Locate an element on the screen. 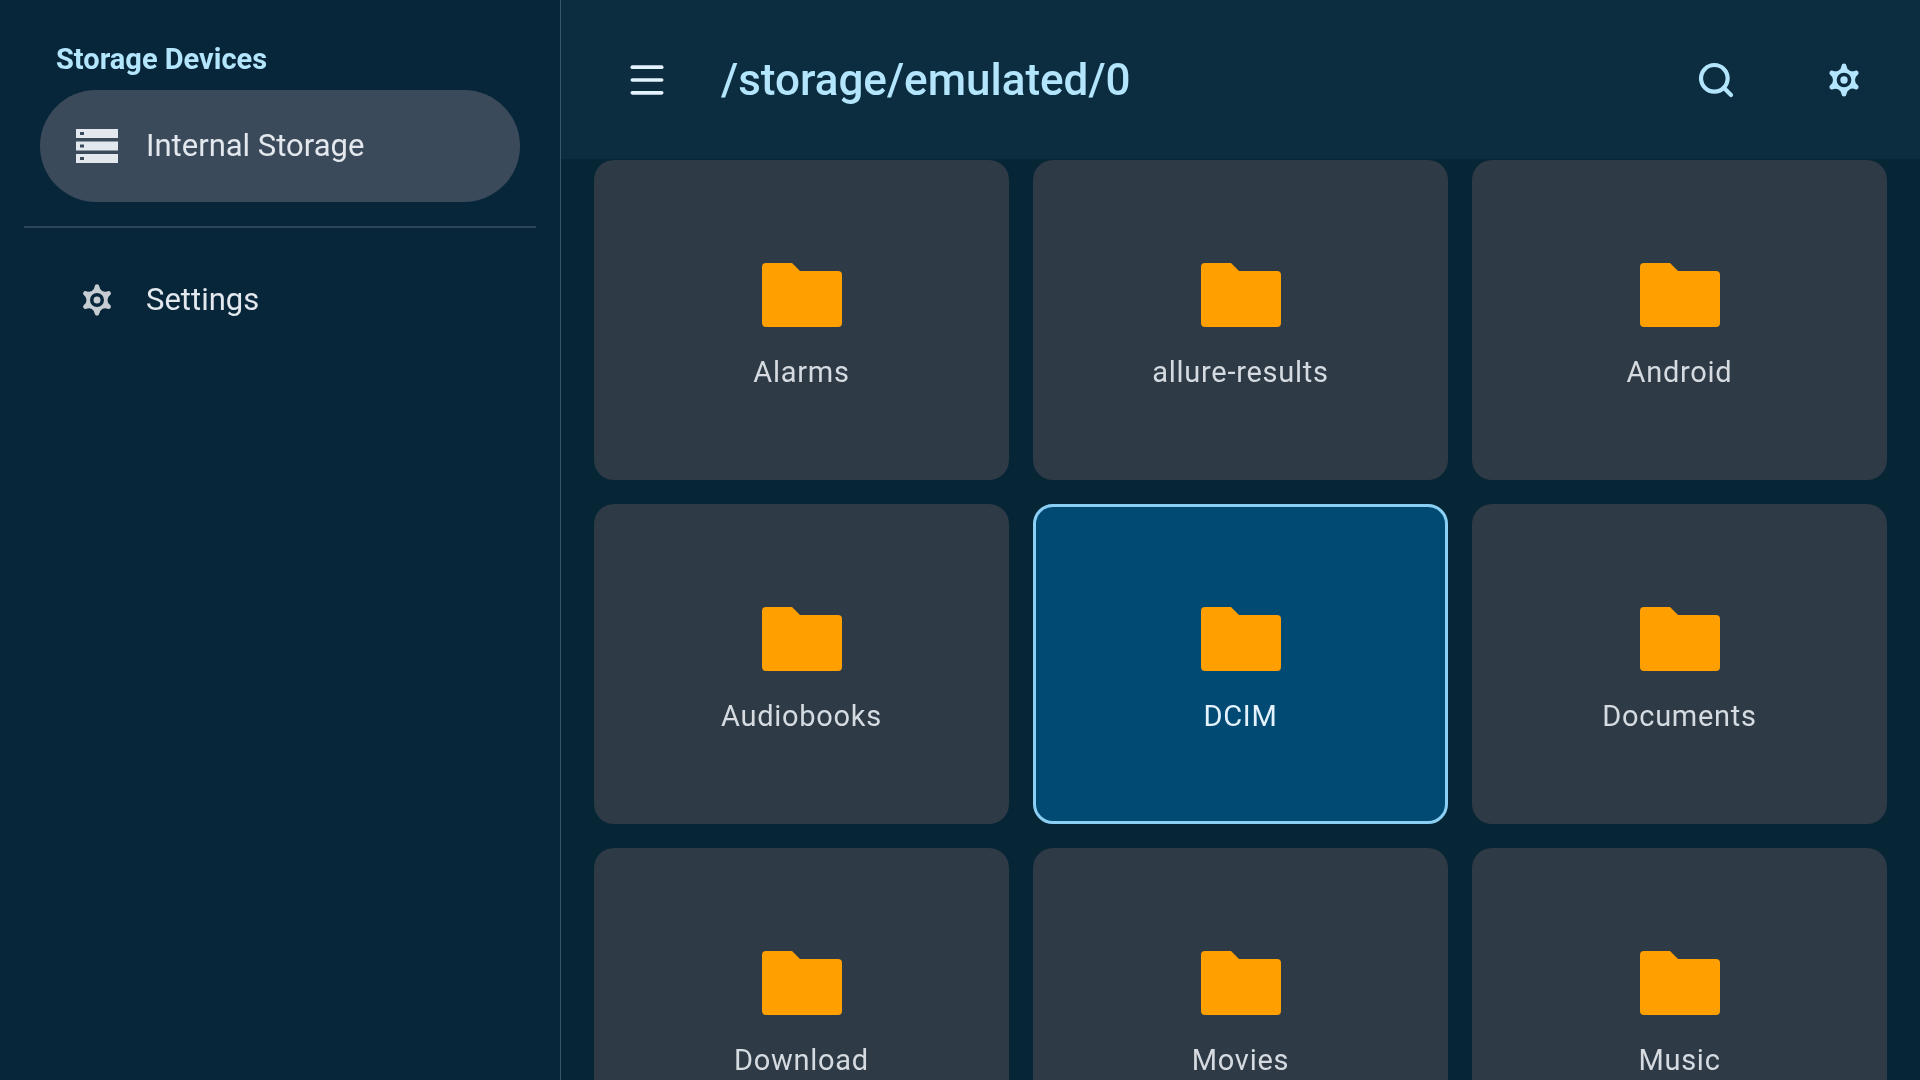  folder-name: Download is located at coordinates (801, 1060).